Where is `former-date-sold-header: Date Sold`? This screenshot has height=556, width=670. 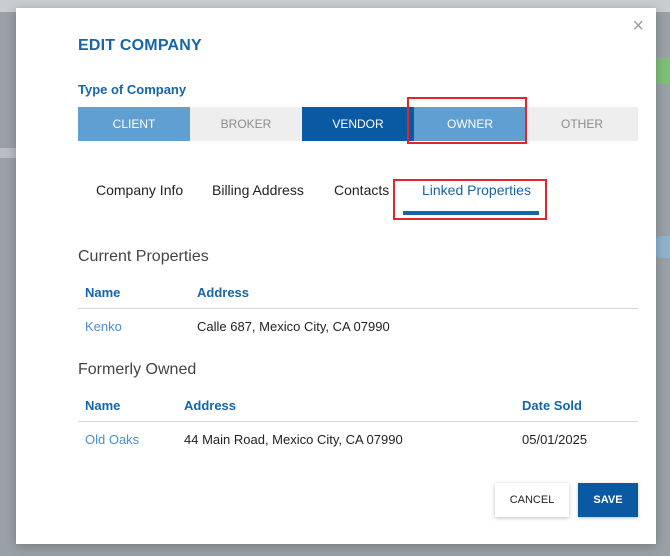 former-date-sold-header: Date Sold is located at coordinates (552, 405).